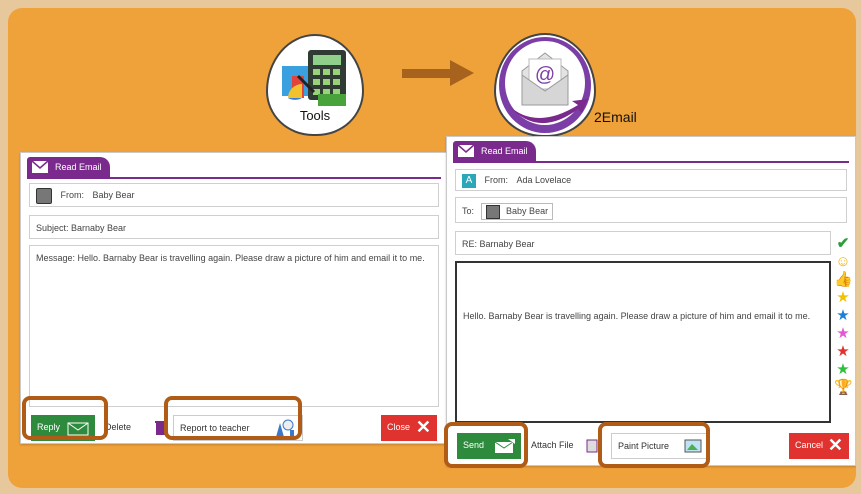  I want to click on cancel-button: Cancel ✕, so click(819, 446).